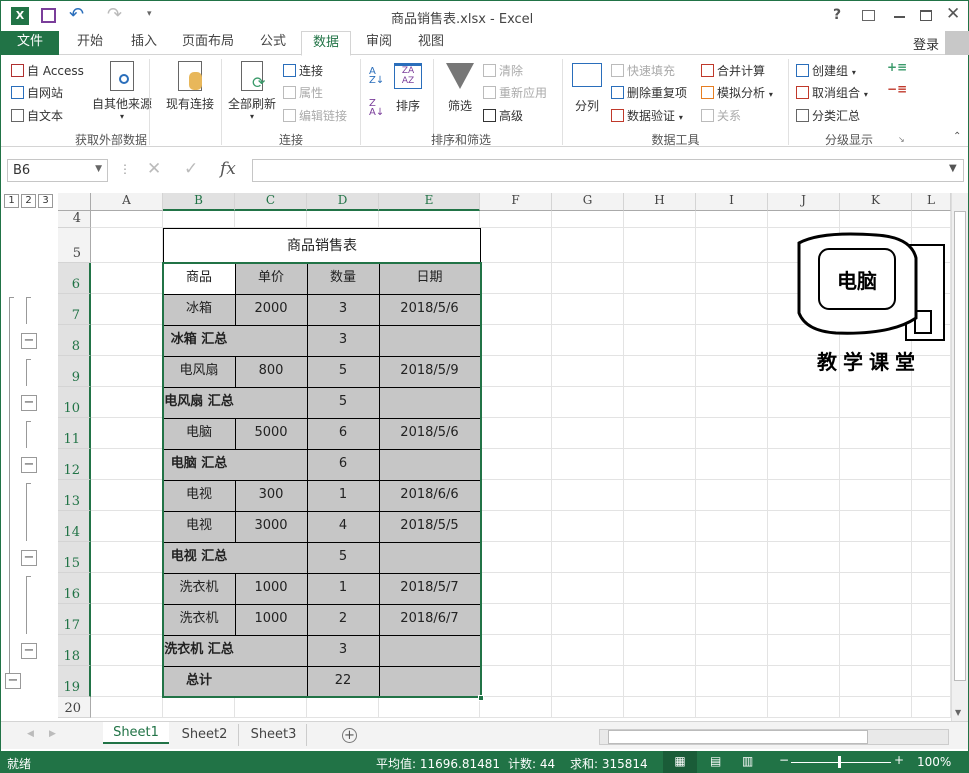 Image resolution: width=969 pixels, height=773 pixels. I want to click on cell-G20, so click(588, 707).